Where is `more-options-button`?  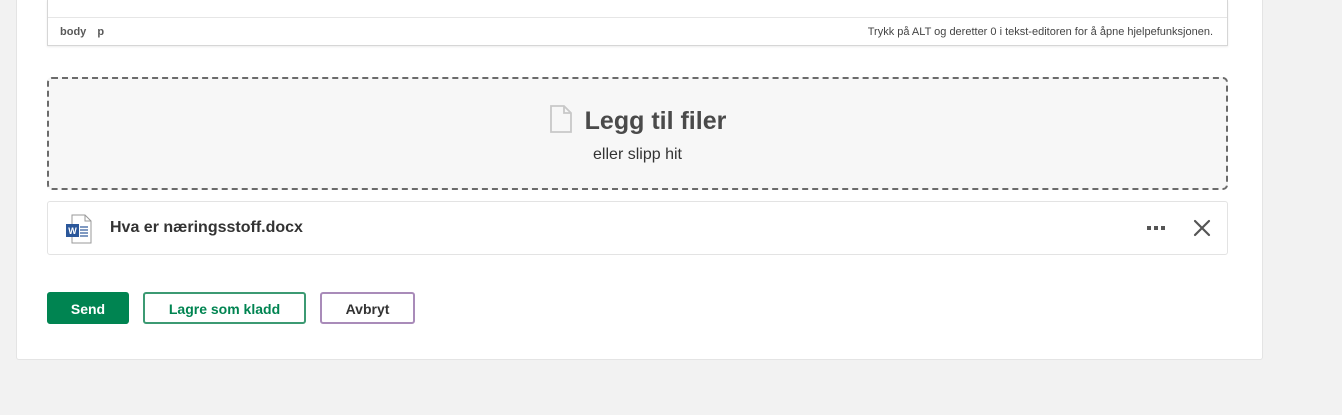
more-options-button is located at coordinates (1156, 228).